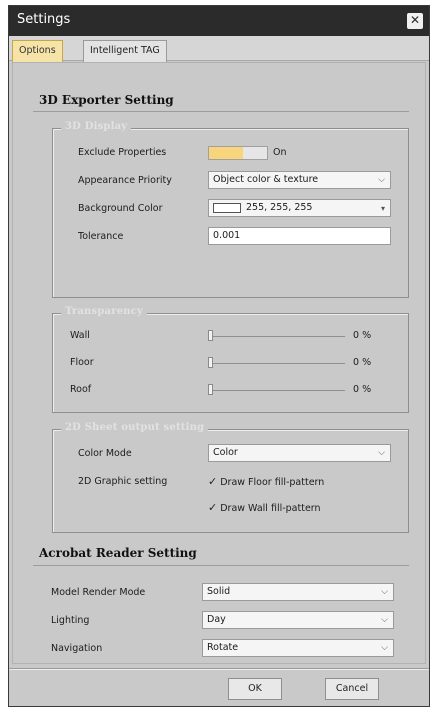 The height and width of the screenshot is (710, 435). What do you see at coordinates (210, 389) in the screenshot?
I see `transparency-roof-slider` at bounding box center [210, 389].